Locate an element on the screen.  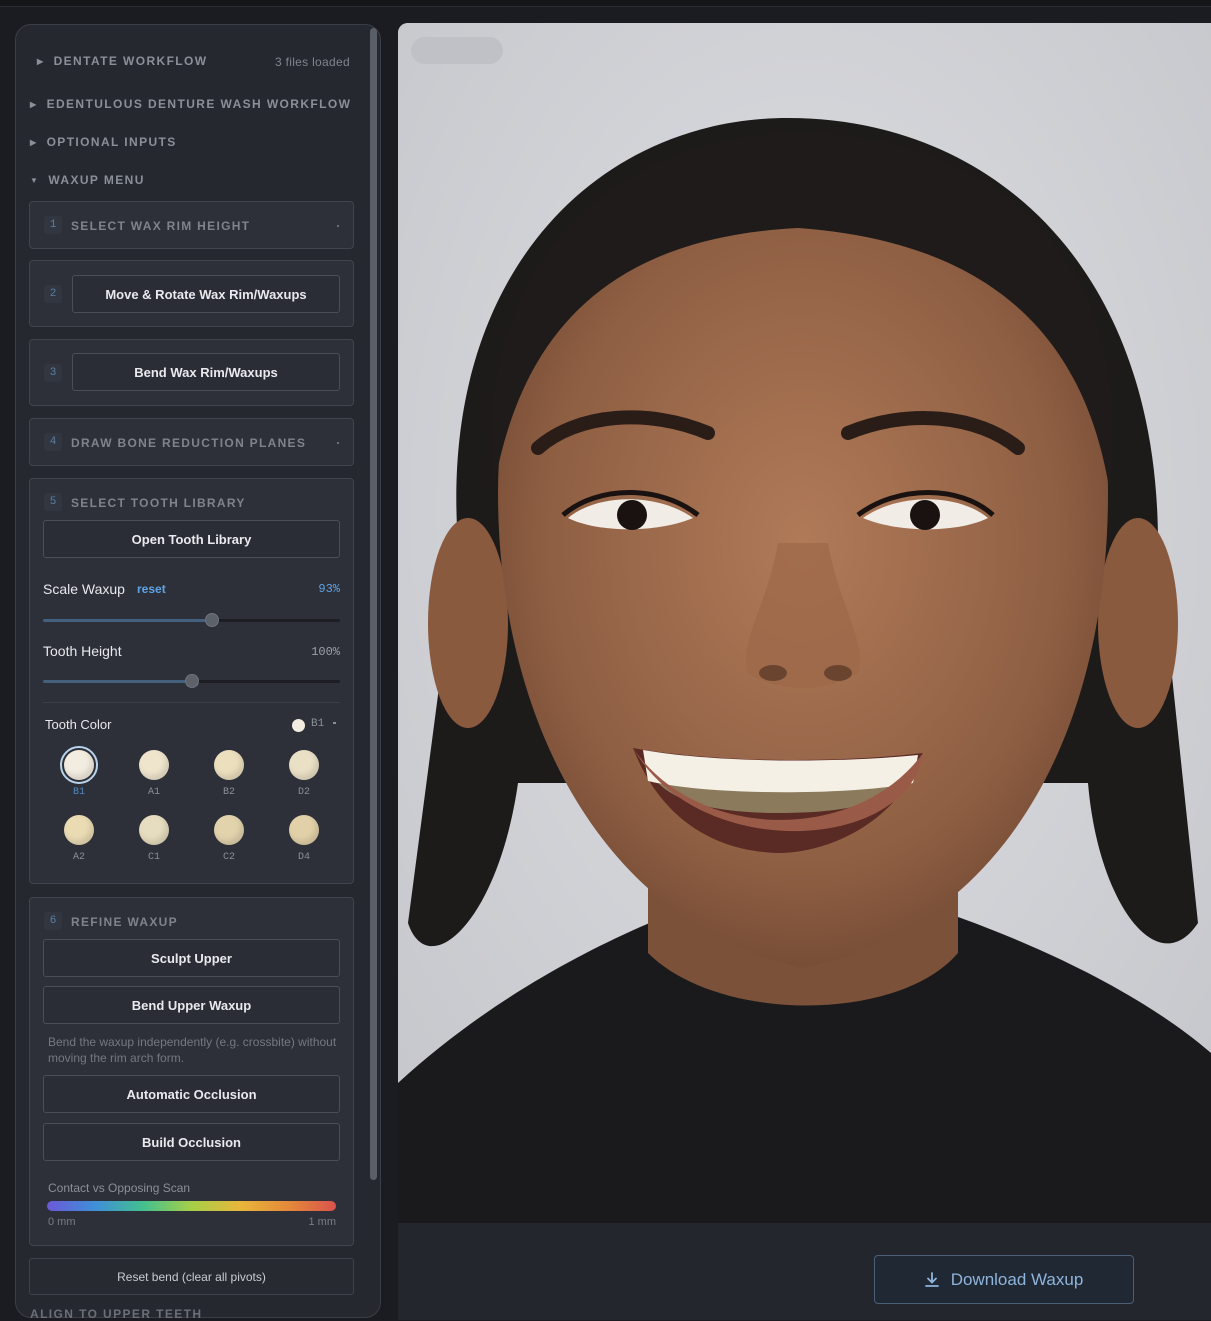
section-dentate-workflow: ▶ DENTATE WORKFLOW is located at coordinates (122, 61).